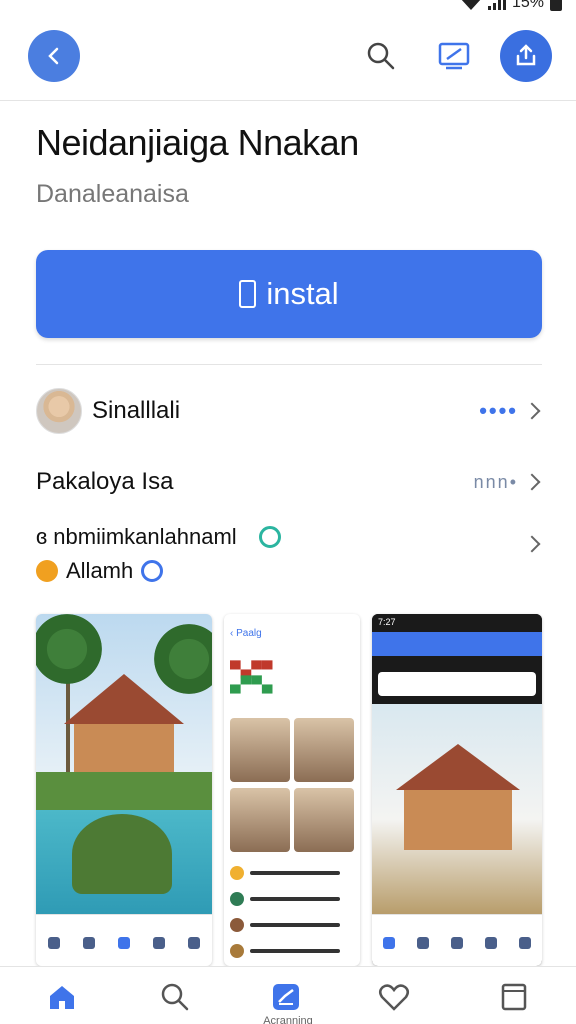  I want to click on nav-apps, so click(286, 997).